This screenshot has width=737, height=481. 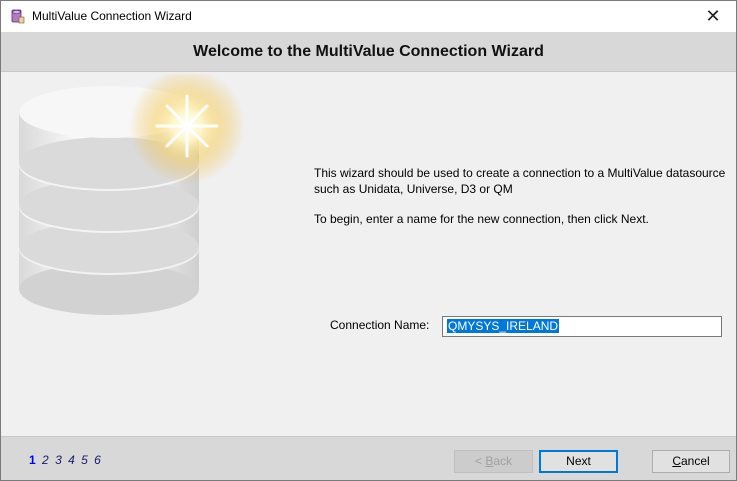 What do you see at coordinates (97, 460) in the screenshot?
I see `step-6: 6` at bounding box center [97, 460].